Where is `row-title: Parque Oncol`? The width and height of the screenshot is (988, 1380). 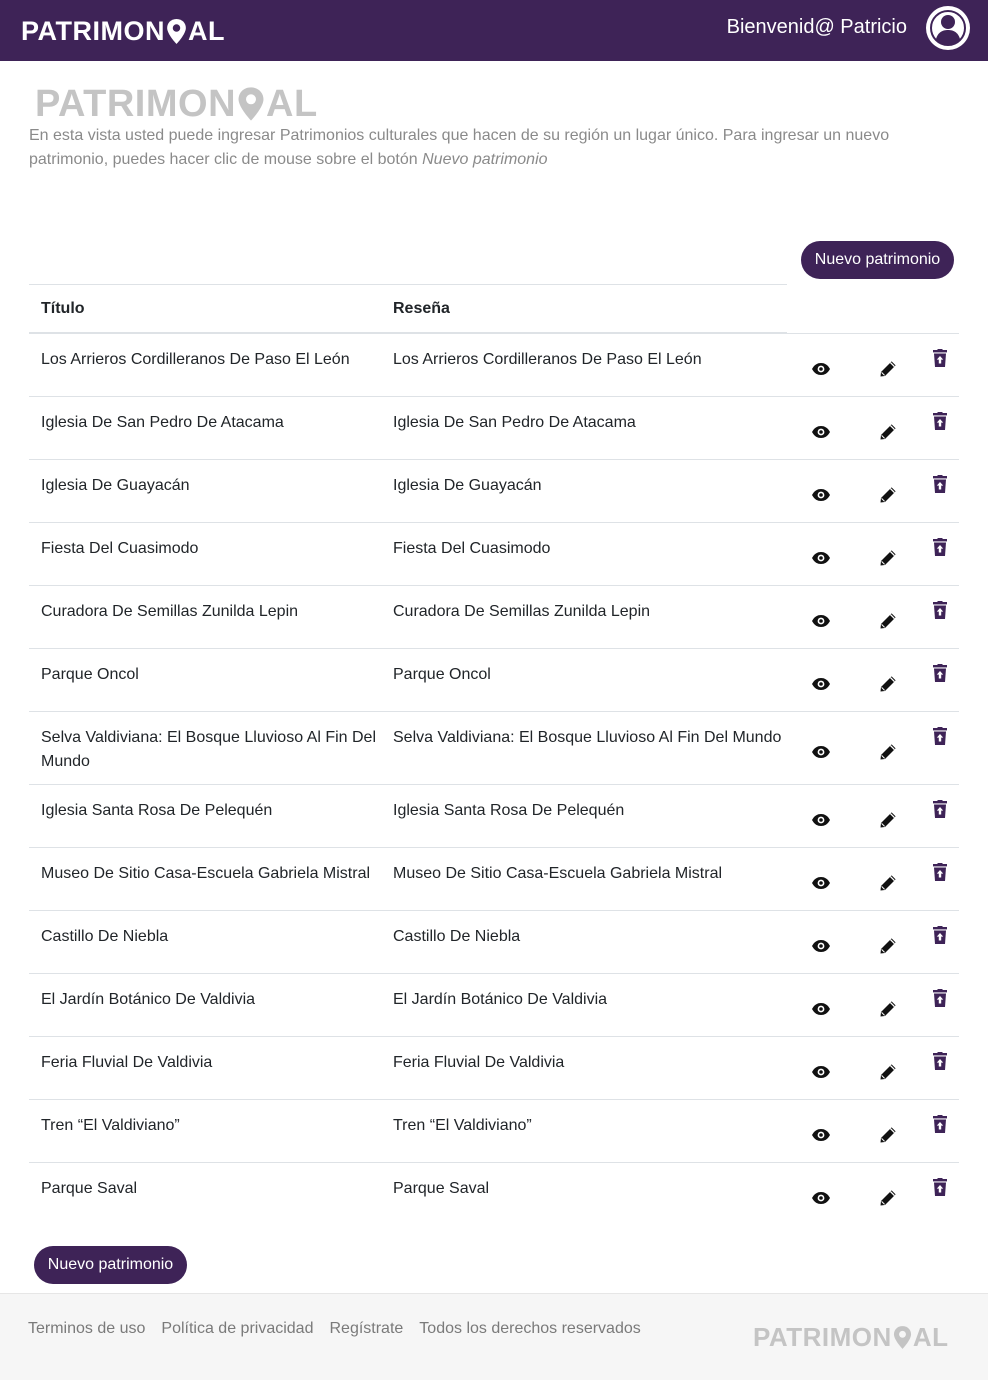 row-title: Parque Oncol is located at coordinates (90, 674).